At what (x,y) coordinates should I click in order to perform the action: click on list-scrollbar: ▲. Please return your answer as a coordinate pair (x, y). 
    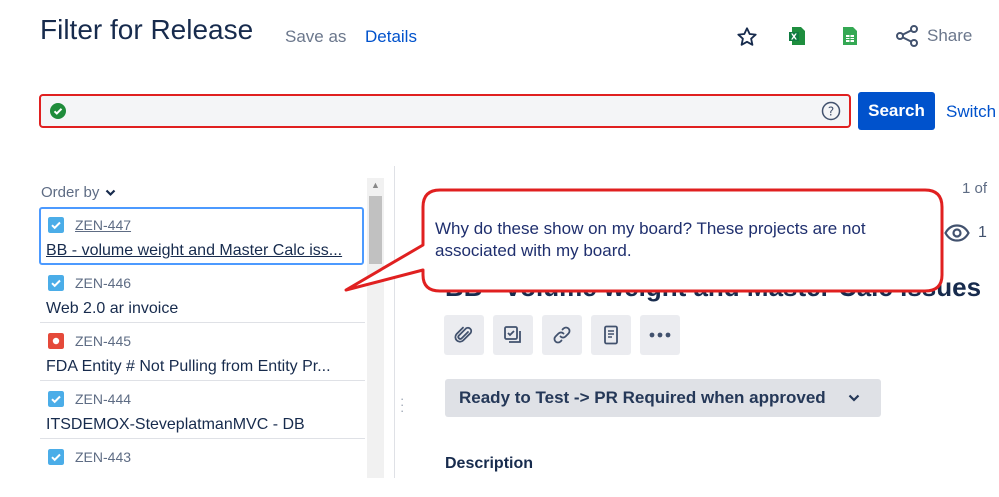
    Looking at the image, I should click on (375, 328).